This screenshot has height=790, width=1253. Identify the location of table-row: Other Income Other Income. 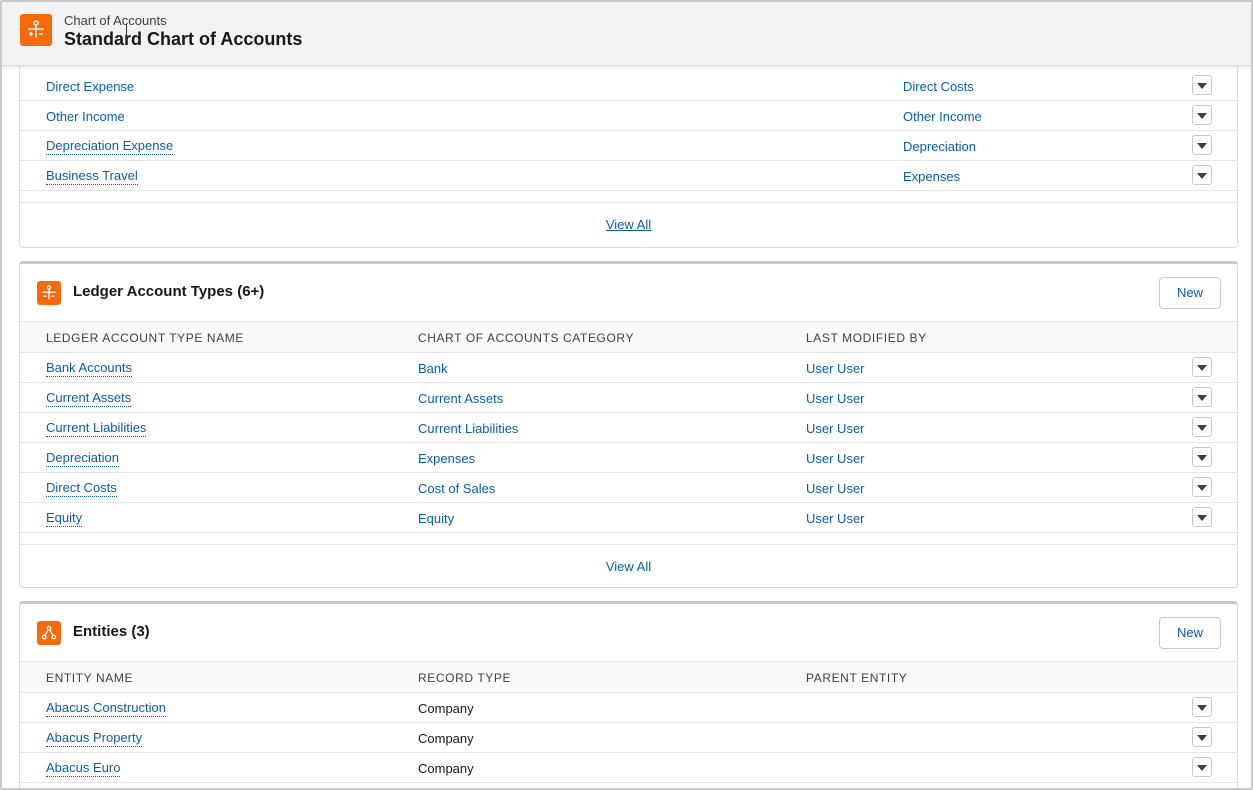
(628, 116).